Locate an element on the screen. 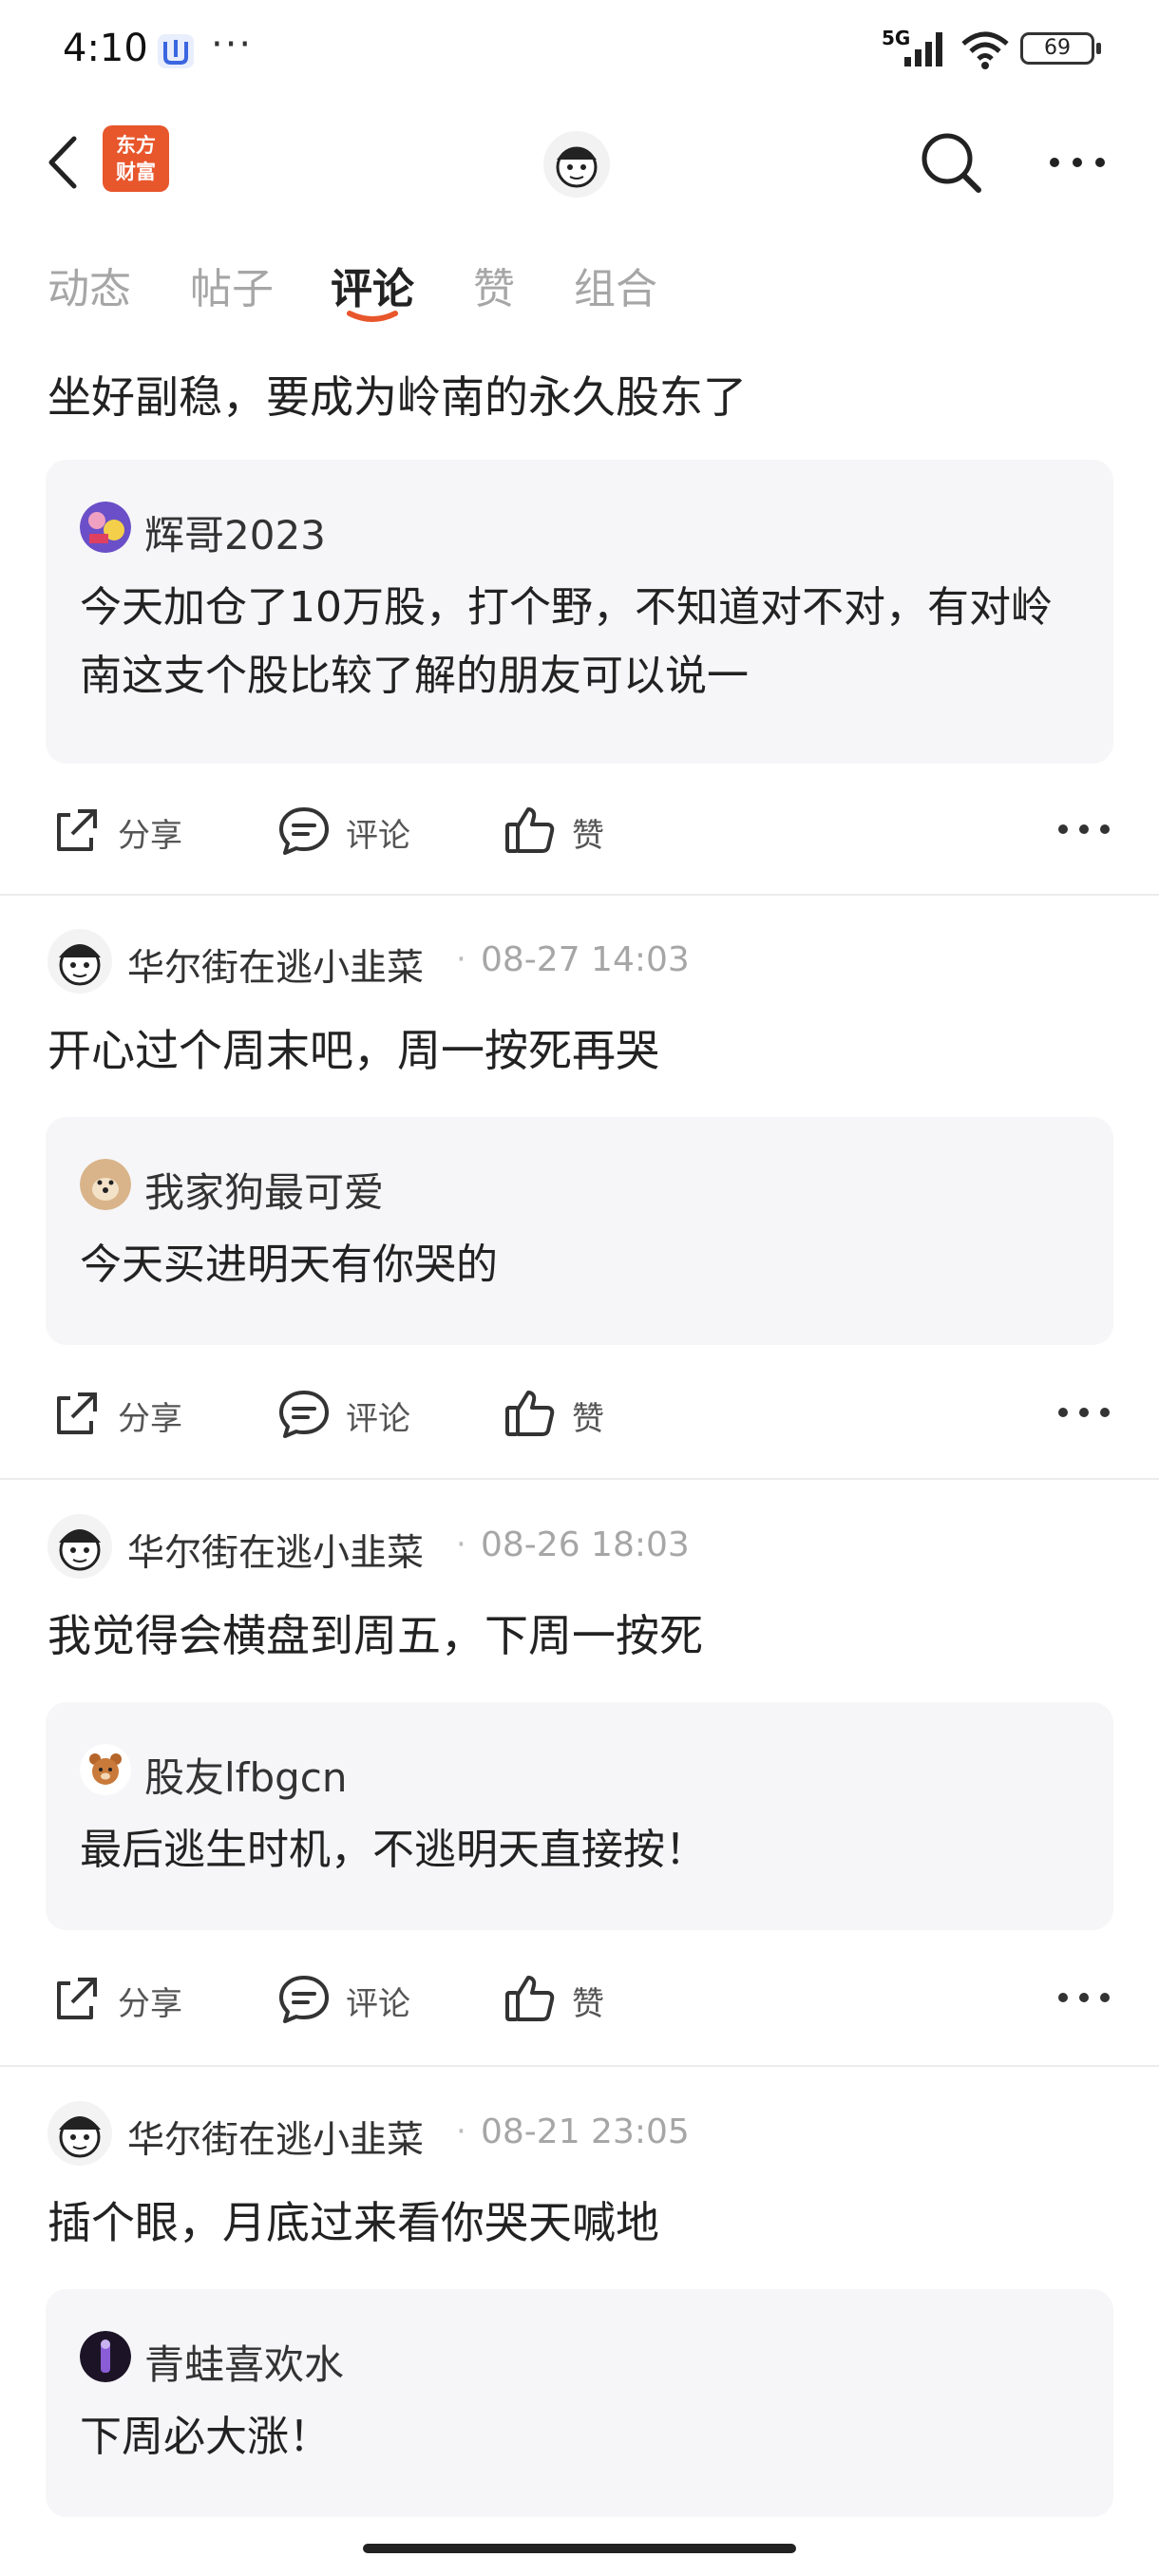  quoted-text: 今天加仓了10万股，打个野，不知道对不对，有对岭南这支个股比较了解的朋友可以说一 is located at coordinates (566, 641).